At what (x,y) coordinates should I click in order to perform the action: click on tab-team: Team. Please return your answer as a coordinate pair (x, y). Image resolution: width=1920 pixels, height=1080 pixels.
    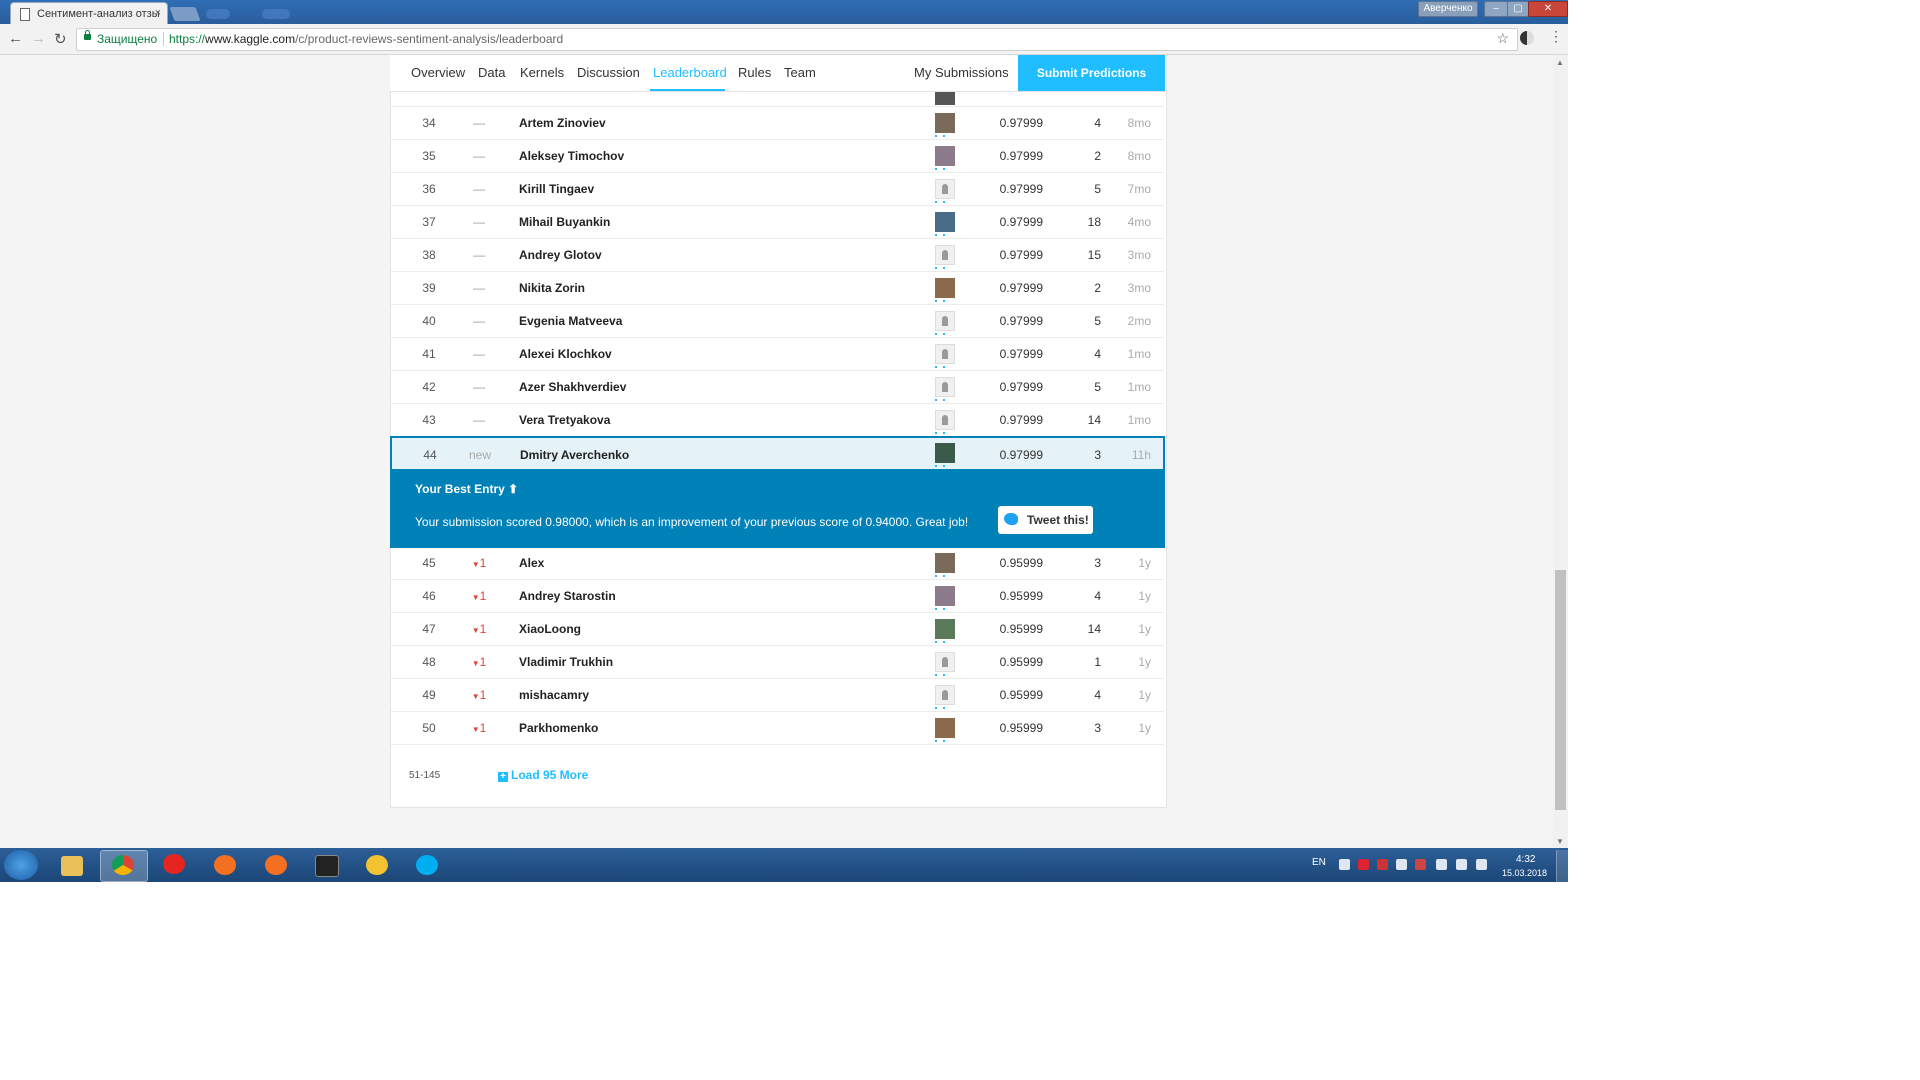
    Looking at the image, I should click on (800, 72).